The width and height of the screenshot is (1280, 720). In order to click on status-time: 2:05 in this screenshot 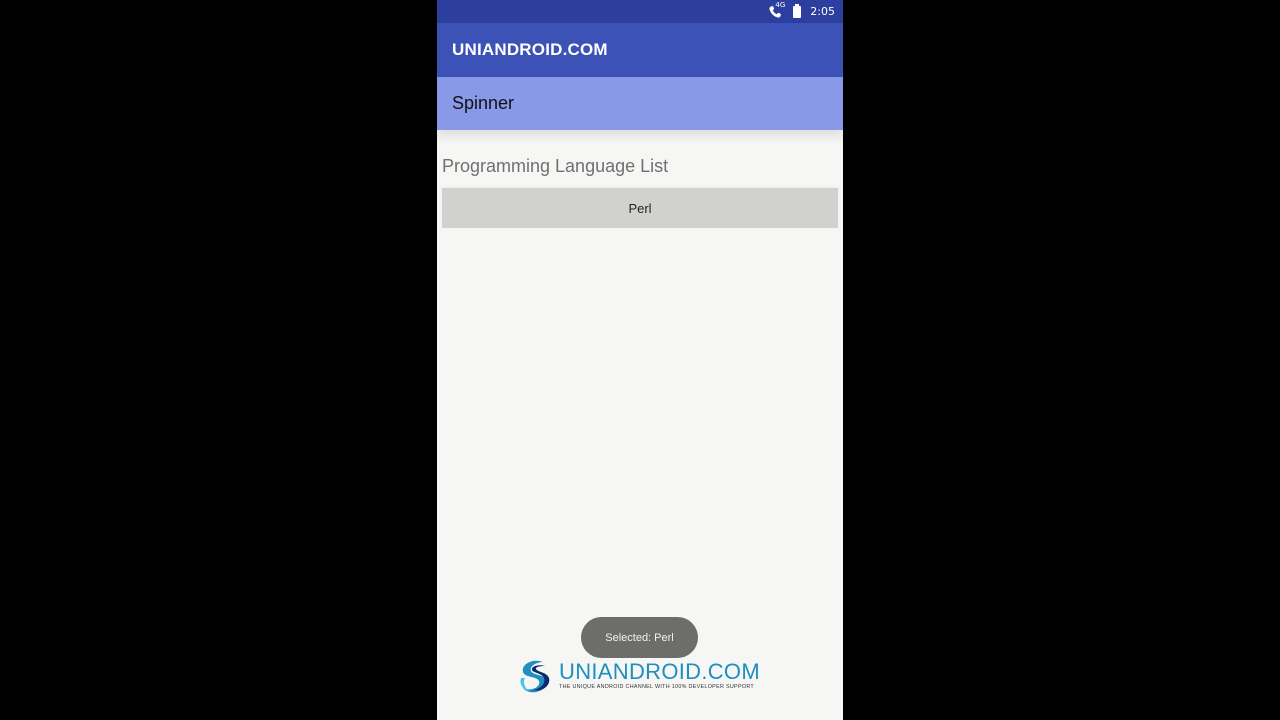, I will do `click(822, 11)`.